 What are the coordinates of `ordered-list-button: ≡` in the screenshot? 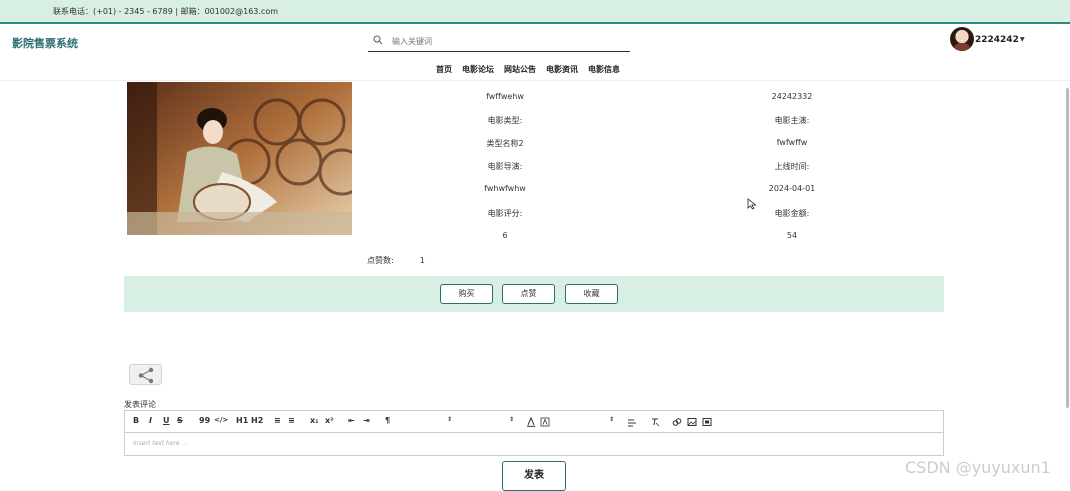 It's located at (277, 420).